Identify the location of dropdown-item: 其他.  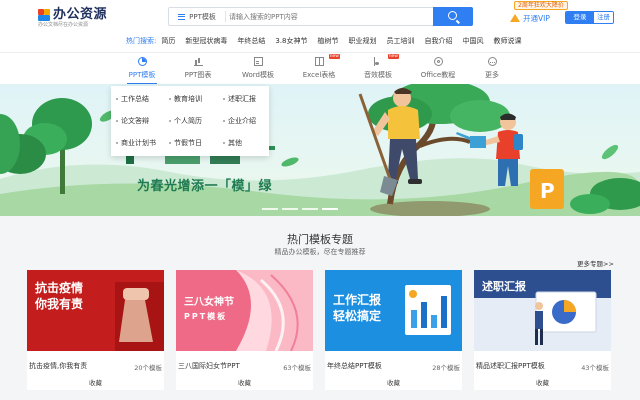
(232, 143).